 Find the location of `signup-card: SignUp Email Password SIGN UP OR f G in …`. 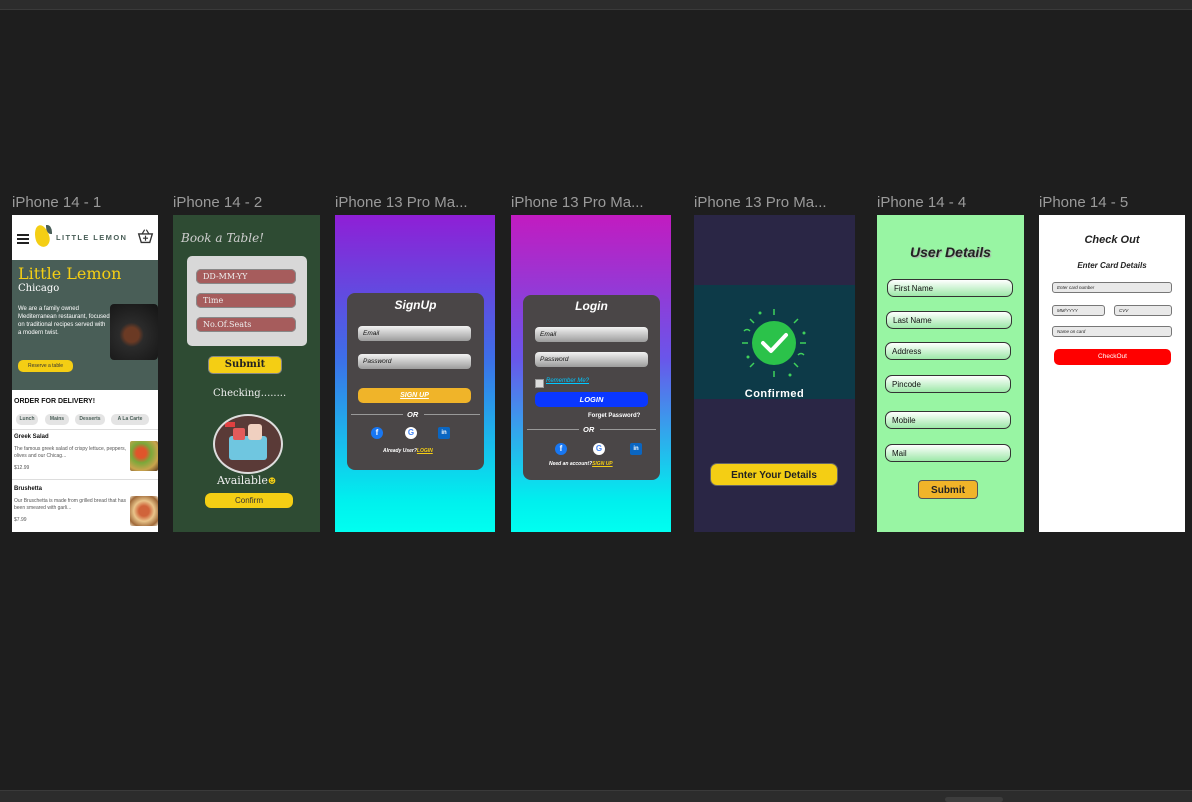

signup-card: SignUp Email Password SIGN UP OR f G in … is located at coordinates (415, 381).